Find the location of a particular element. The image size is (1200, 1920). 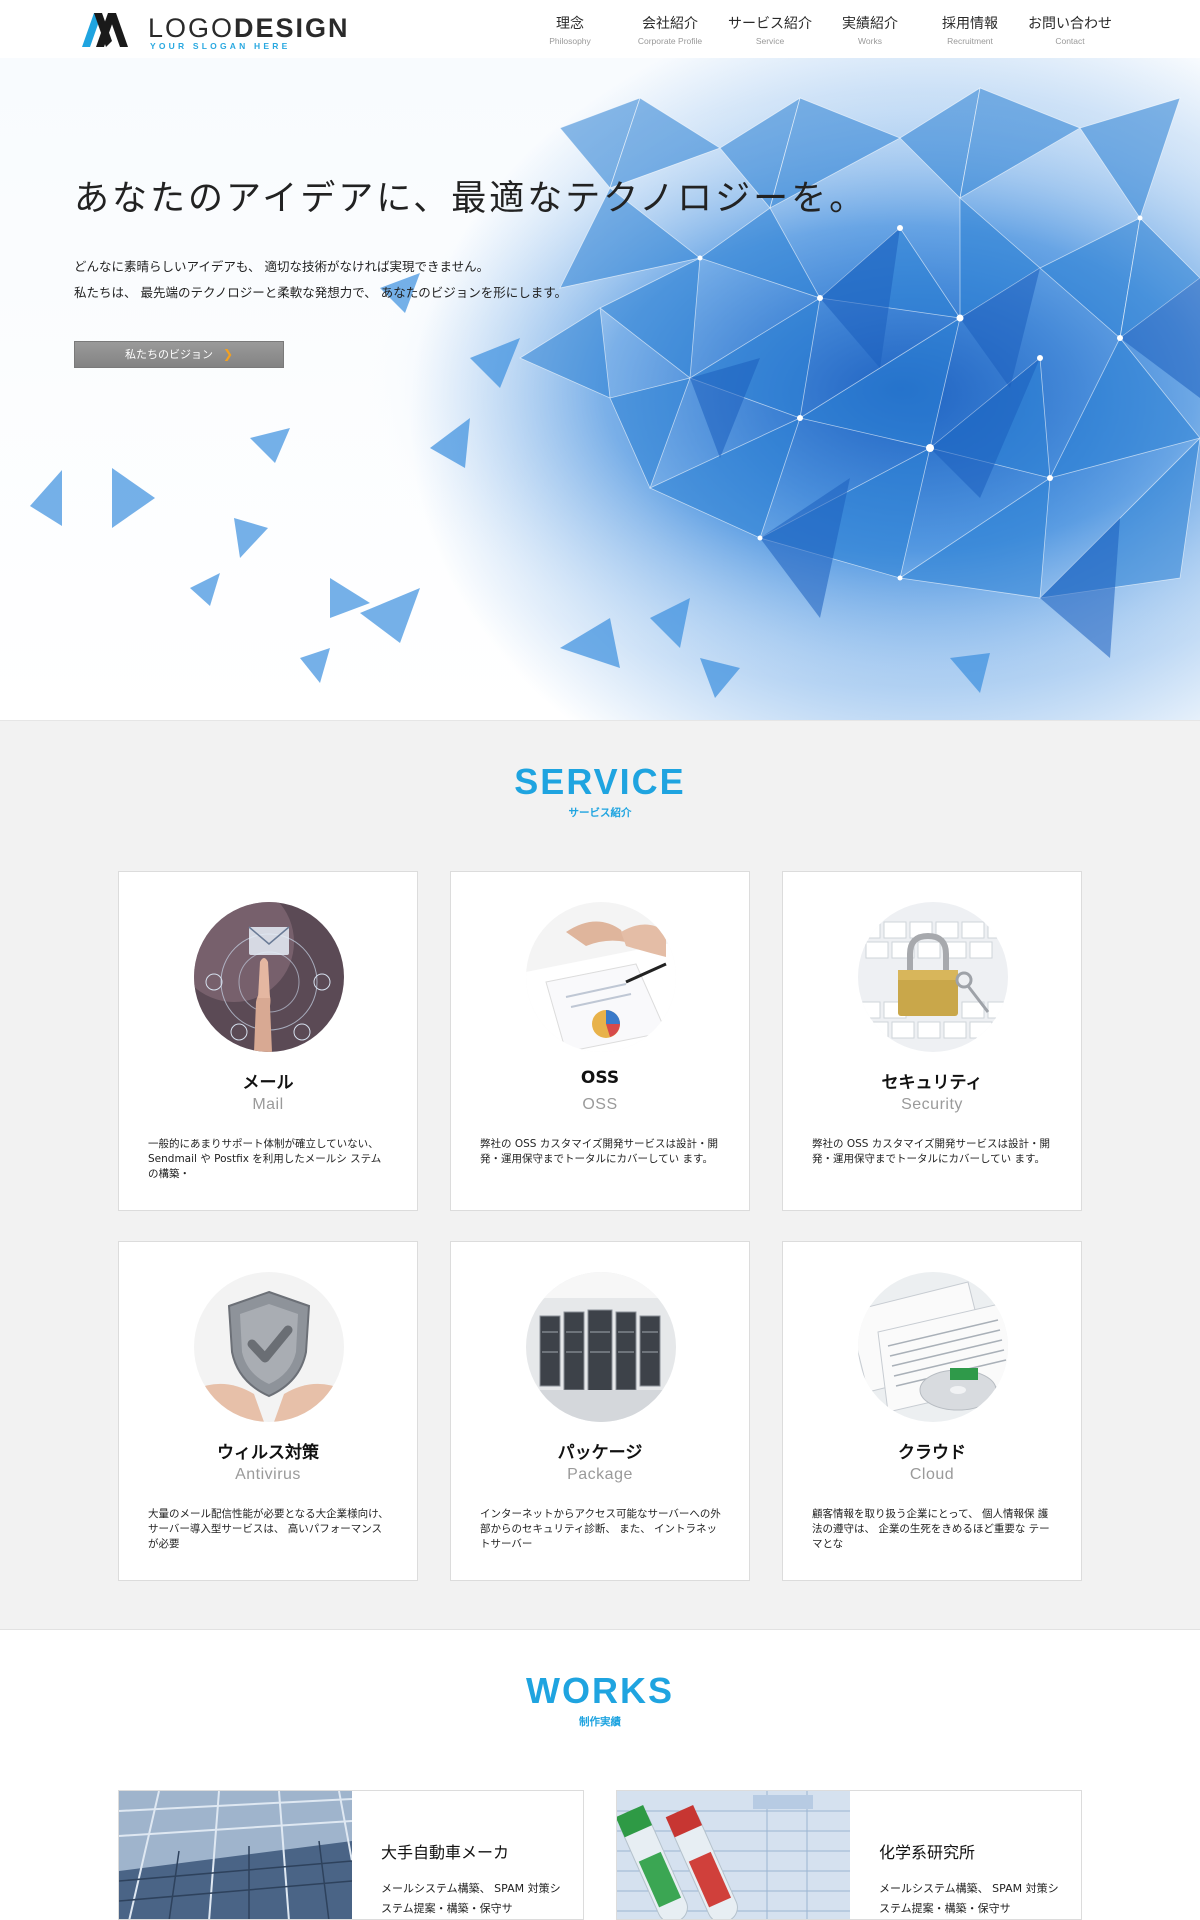

security-image is located at coordinates (933, 977).